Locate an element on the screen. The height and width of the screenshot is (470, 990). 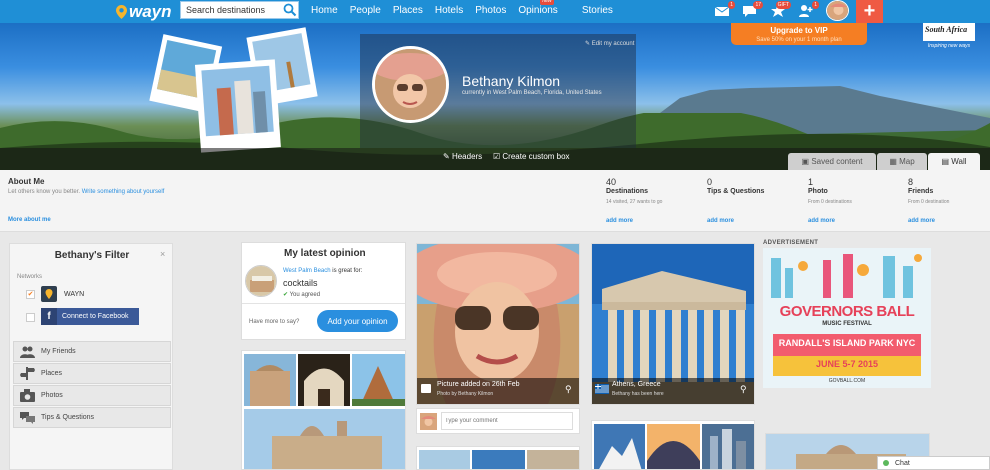
place-caption-title: Athens, Greece is located at coordinates (636, 384).